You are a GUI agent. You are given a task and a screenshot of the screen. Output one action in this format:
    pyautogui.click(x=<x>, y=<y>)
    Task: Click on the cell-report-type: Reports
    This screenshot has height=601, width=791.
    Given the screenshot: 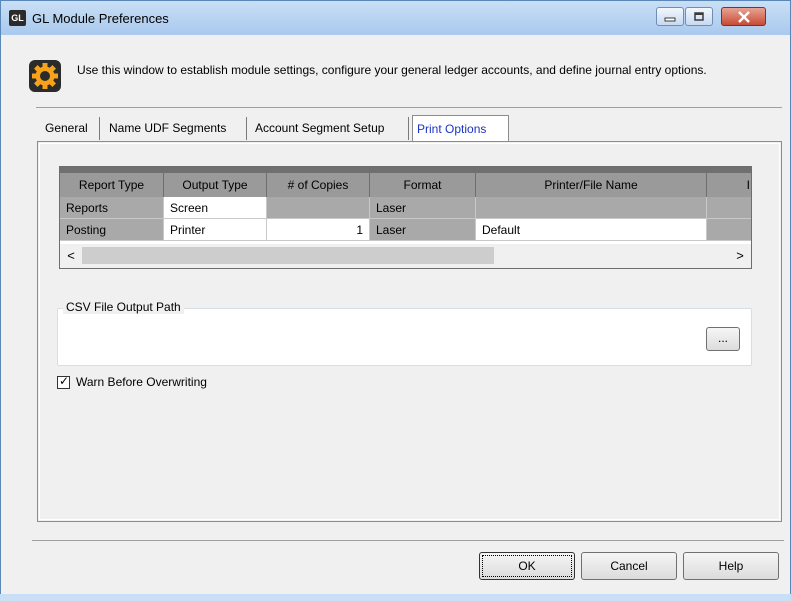 What is the action you would take?
    pyautogui.click(x=112, y=208)
    